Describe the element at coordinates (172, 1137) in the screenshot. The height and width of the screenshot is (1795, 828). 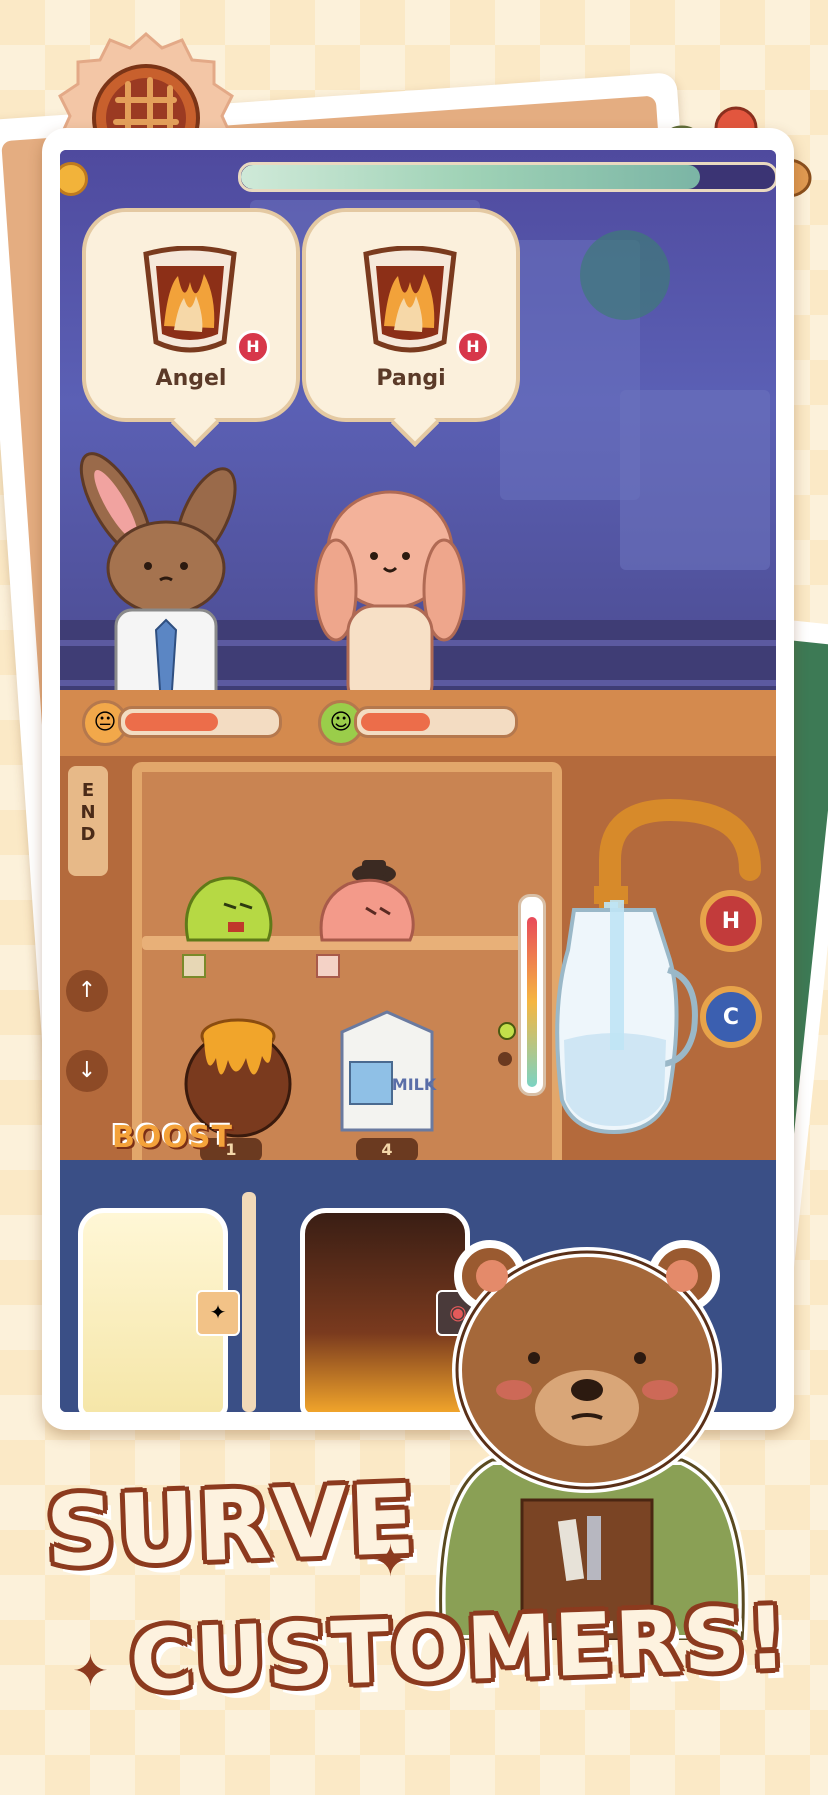
I see `boost-button: BOOST` at that location.